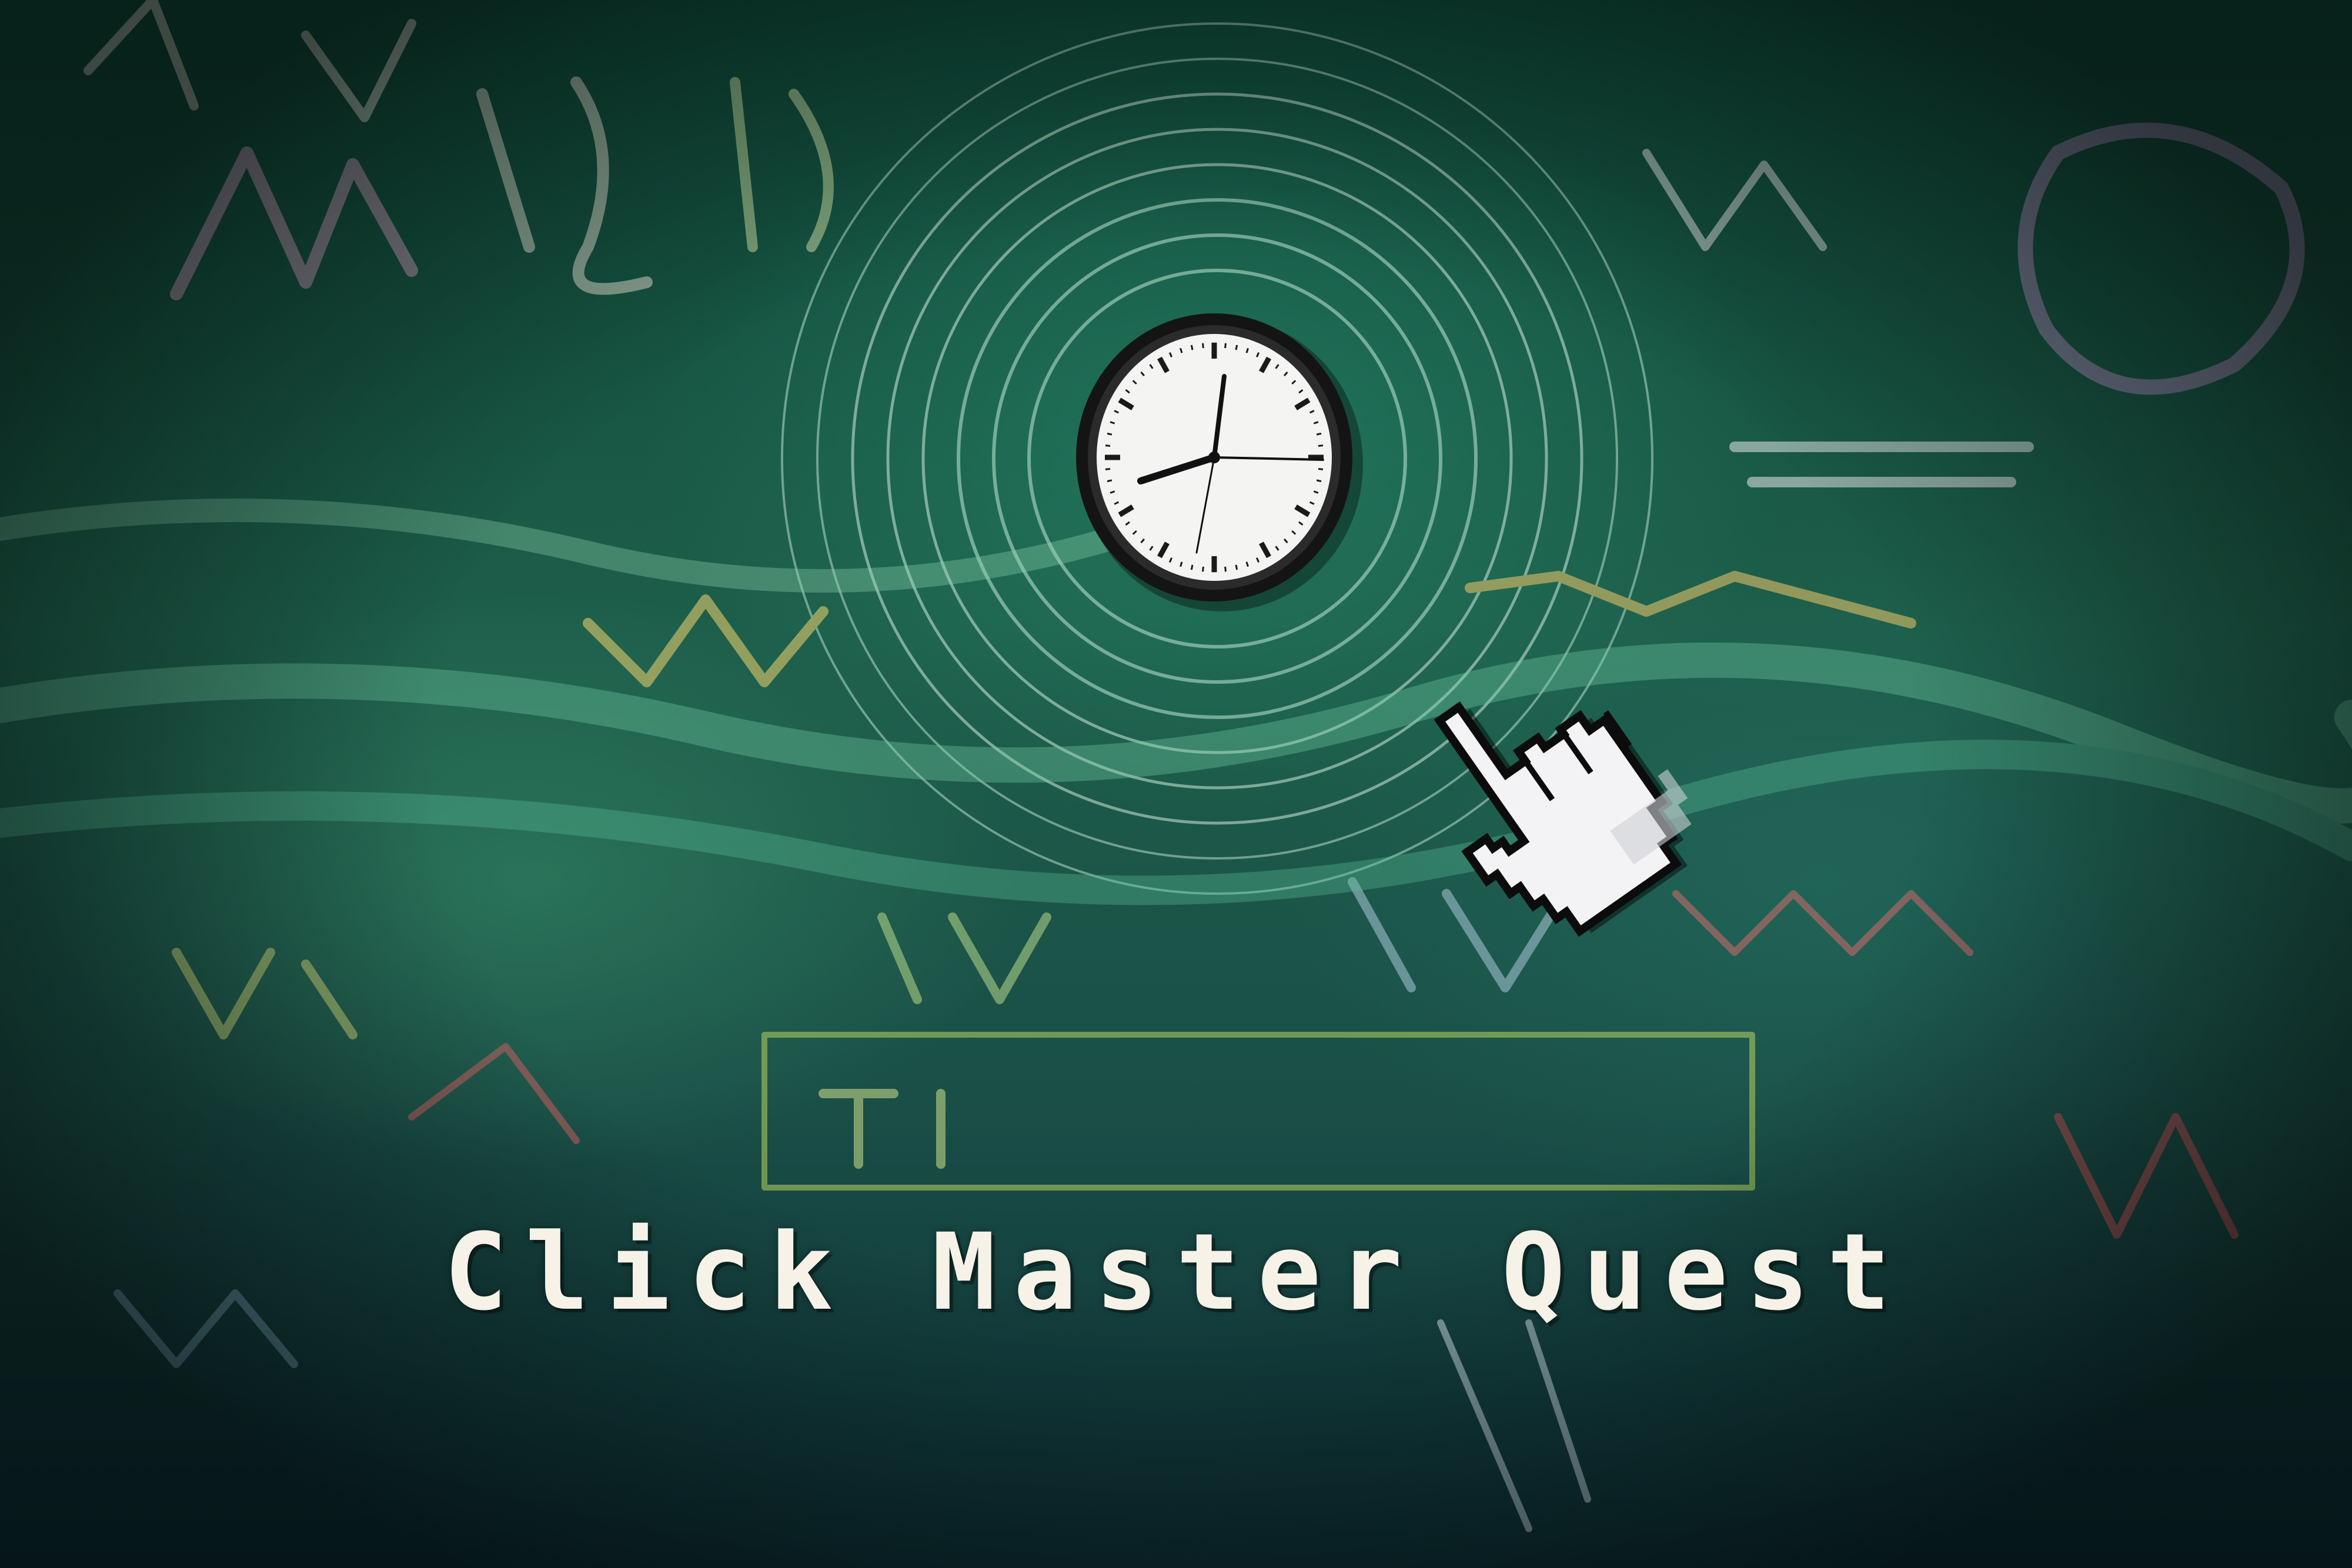 The width and height of the screenshot is (2352, 1568). Describe the element at coordinates (1563, 819) in the screenshot. I see `hand-pointer-cursor-icon` at that location.